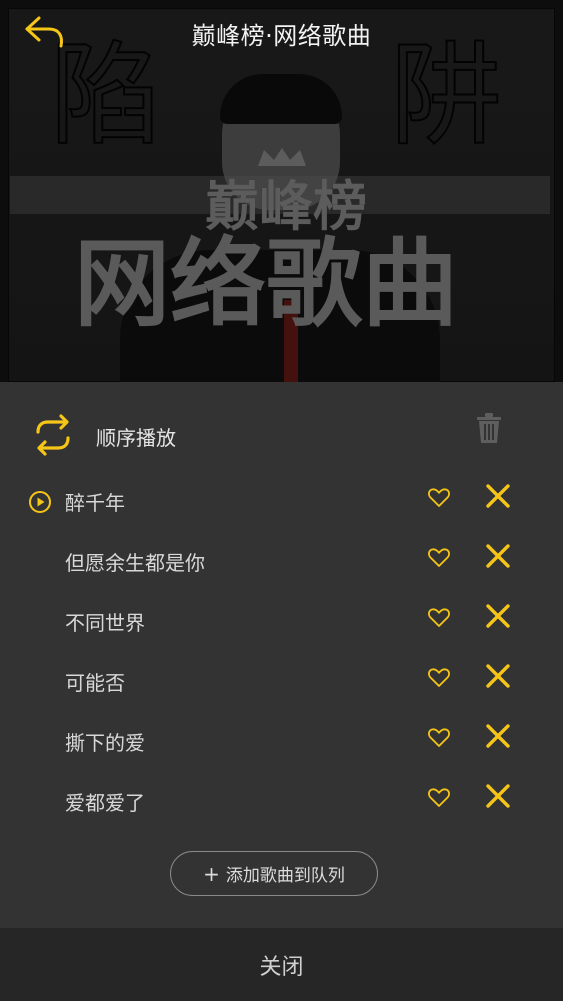  What do you see at coordinates (281, 561) in the screenshot?
I see `song-row: 但愿余生都是你` at bounding box center [281, 561].